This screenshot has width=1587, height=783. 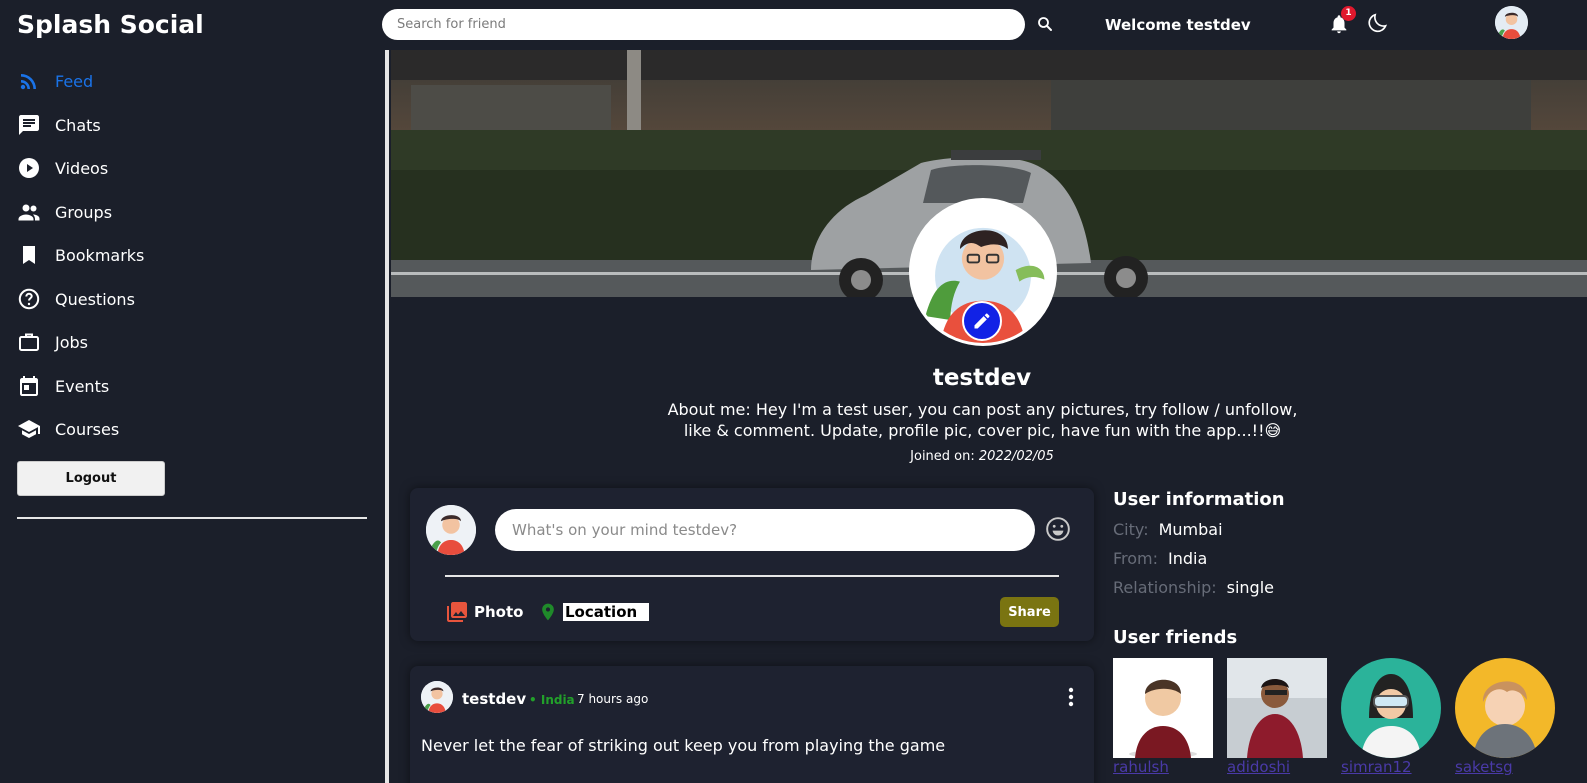 I want to click on sidebar-divider, so click(x=192, y=518).